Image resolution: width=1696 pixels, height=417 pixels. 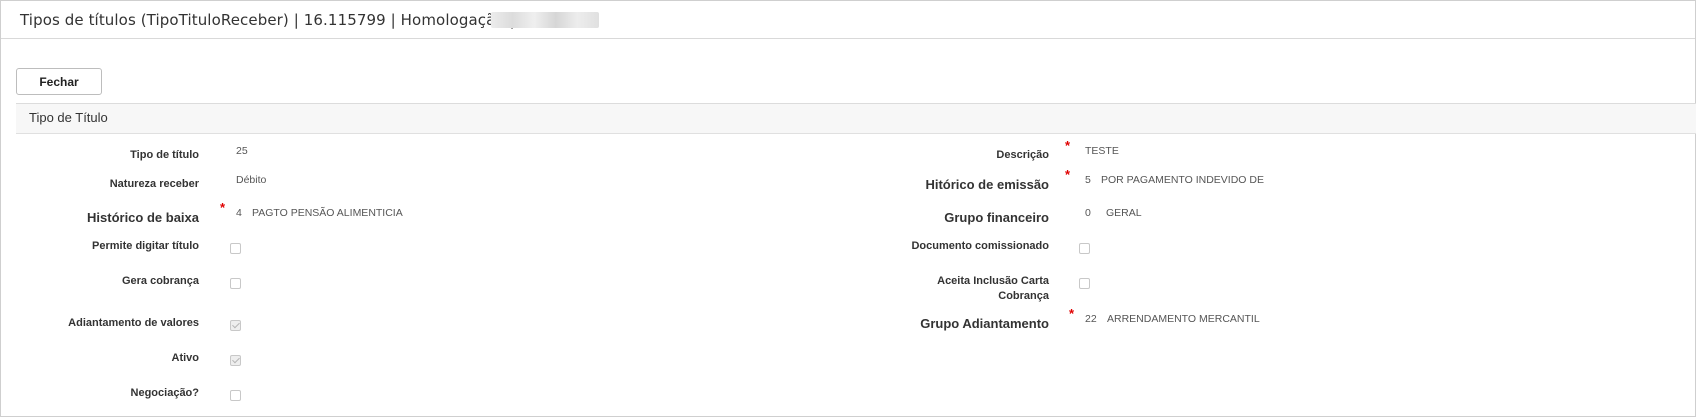 I want to click on descricao-label: Descrição, so click(x=1022, y=155).